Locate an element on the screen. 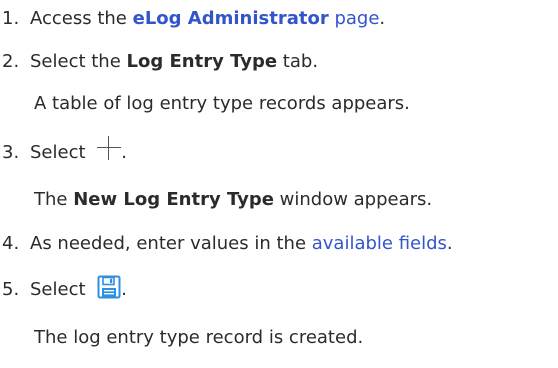  step-1: 1. Access the eLog Administrator page. is located at coordinates (192, 19).